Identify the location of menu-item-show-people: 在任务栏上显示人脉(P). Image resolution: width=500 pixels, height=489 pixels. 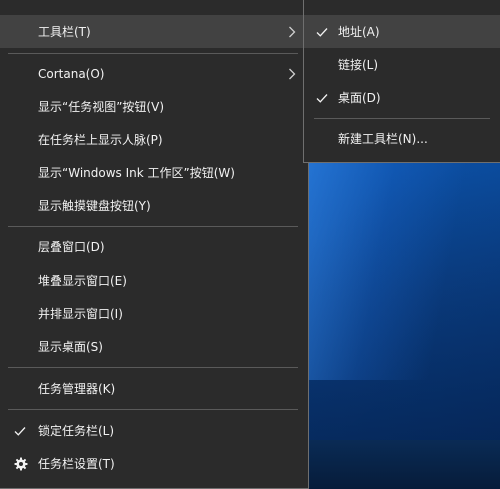
(154, 139).